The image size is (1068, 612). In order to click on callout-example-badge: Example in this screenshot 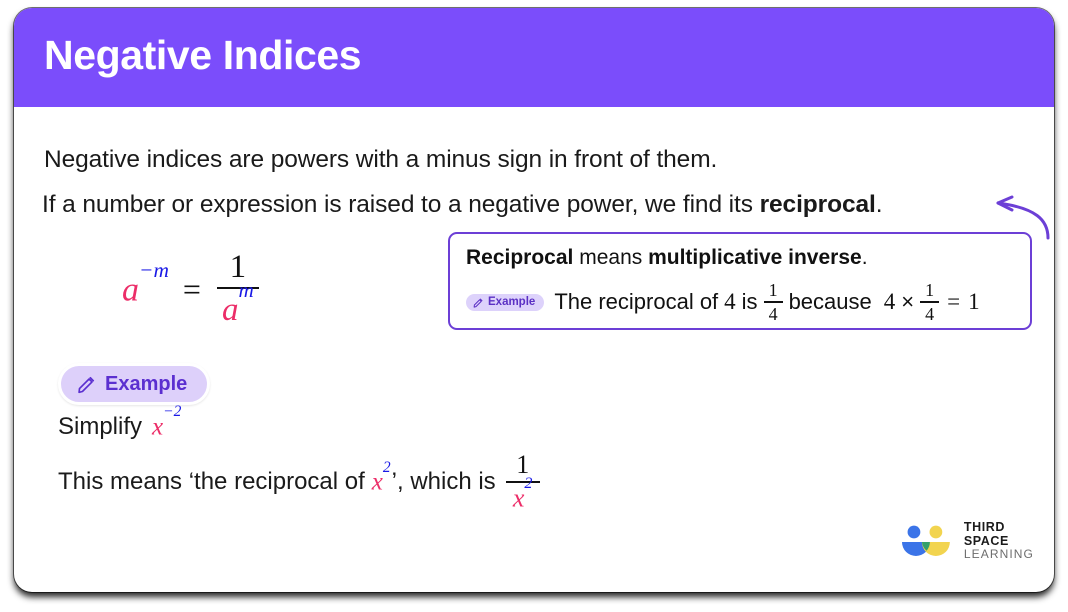, I will do `click(505, 302)`.